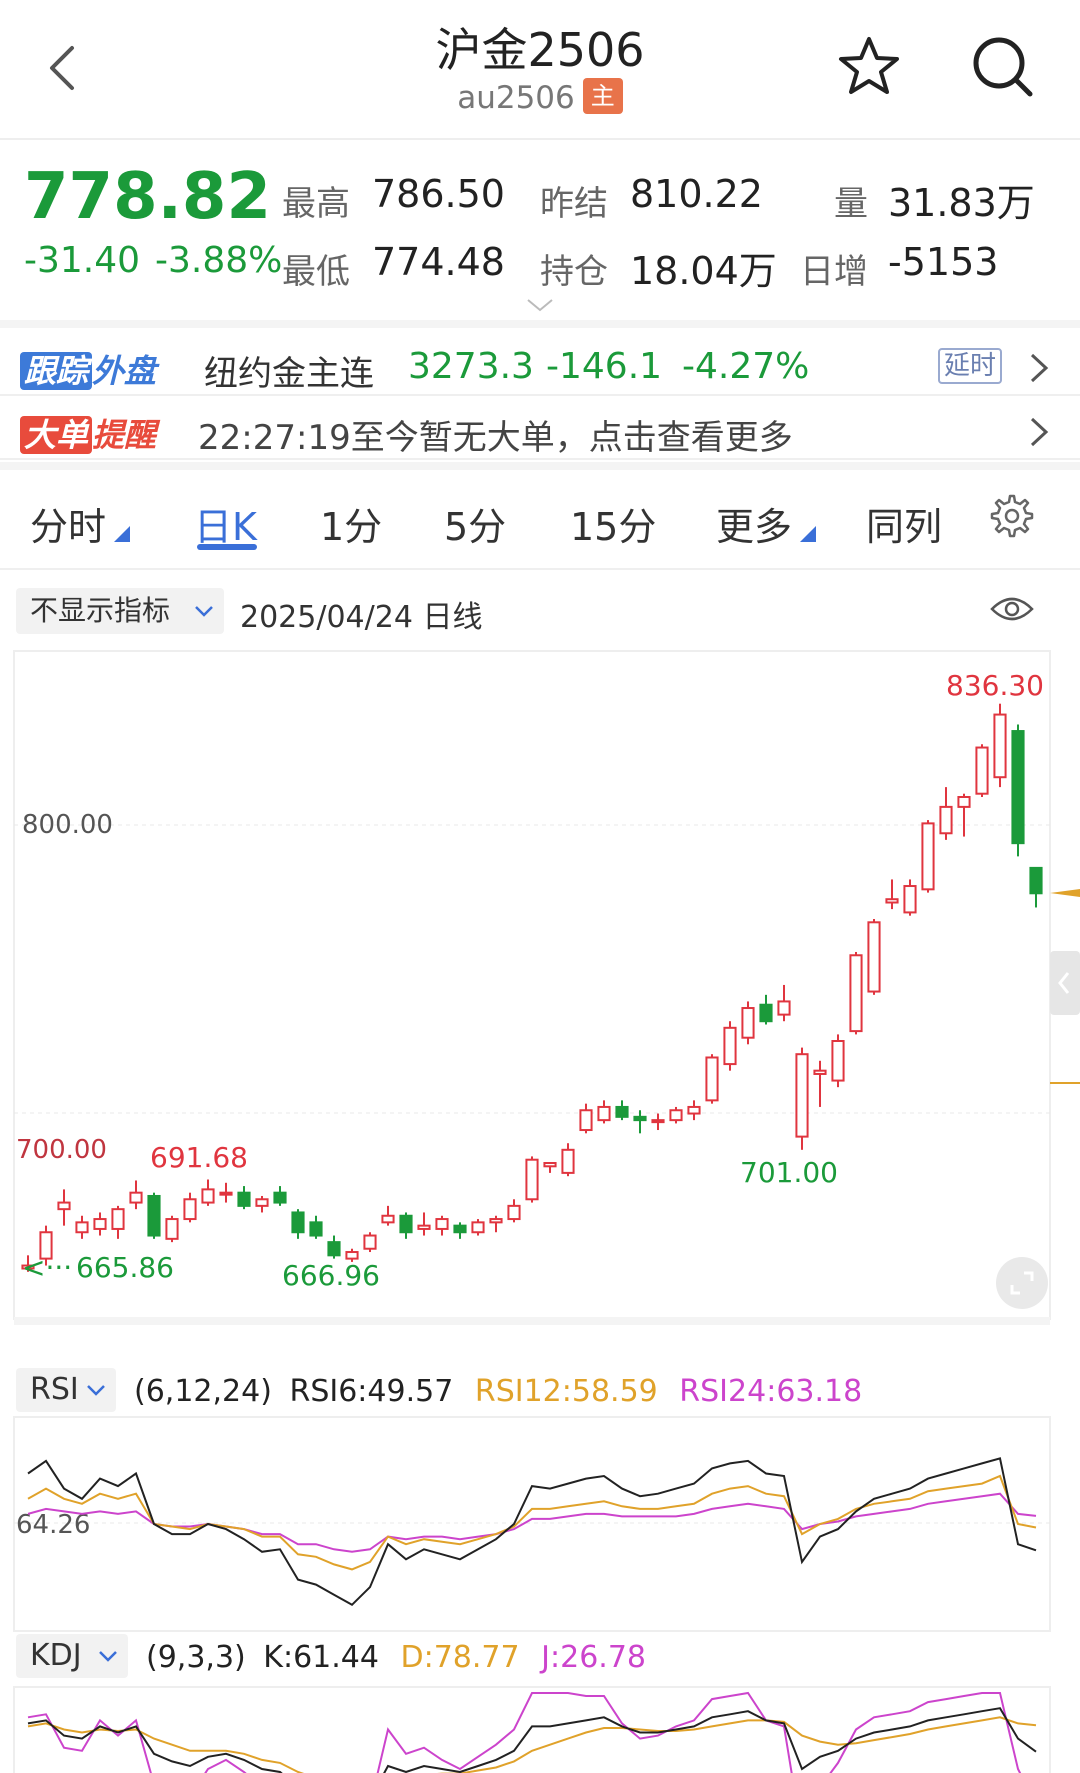  What do you see at coordinates (316, 204) in the screenshot?
I see `high-label: 最高` at bounding box center [316, 204].